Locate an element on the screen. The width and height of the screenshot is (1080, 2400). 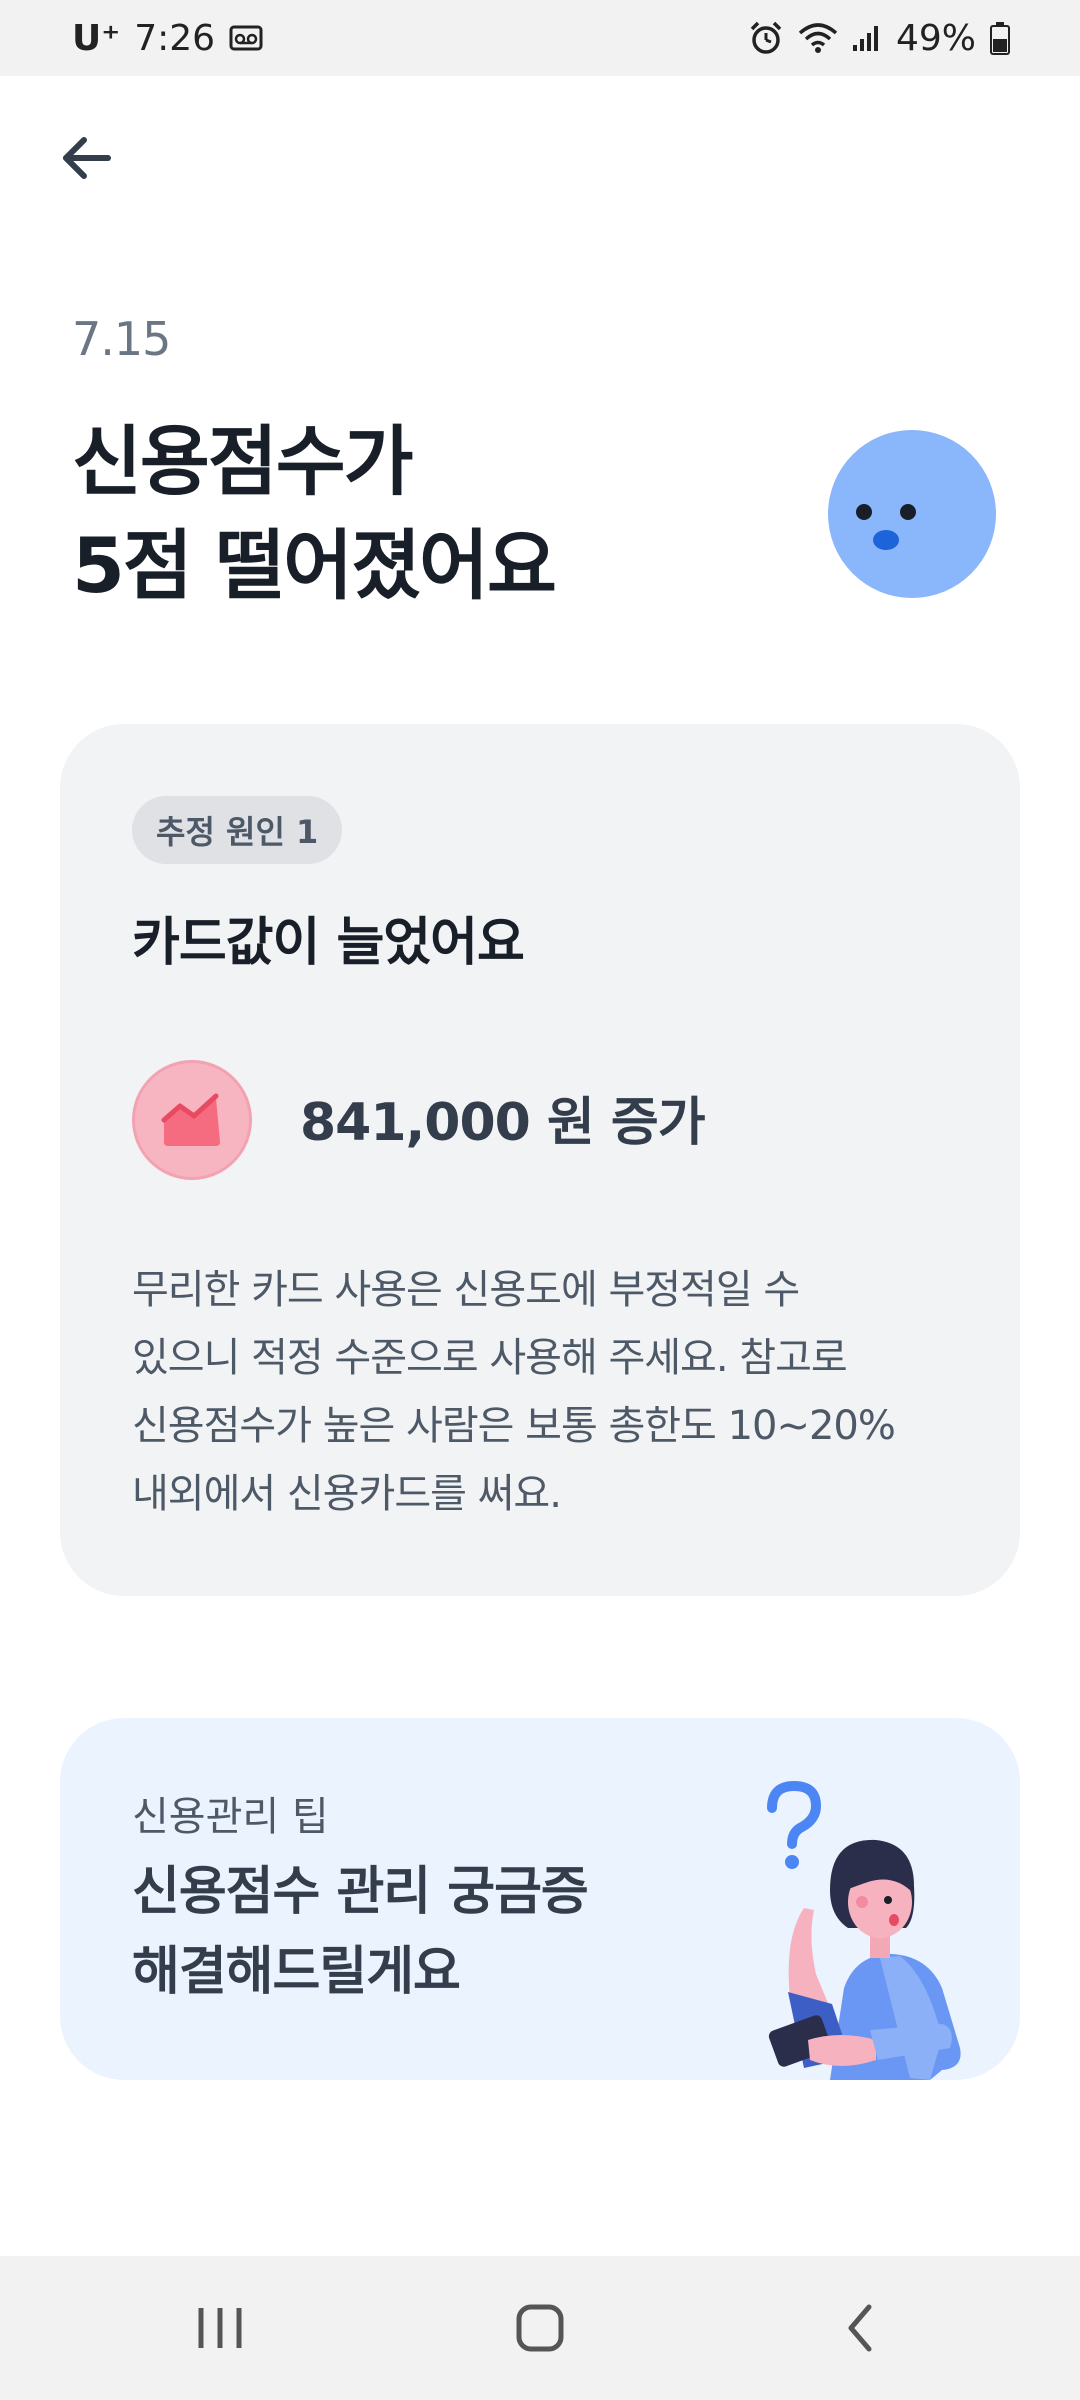
status-right: 49% is located at coordinates (879, 38).